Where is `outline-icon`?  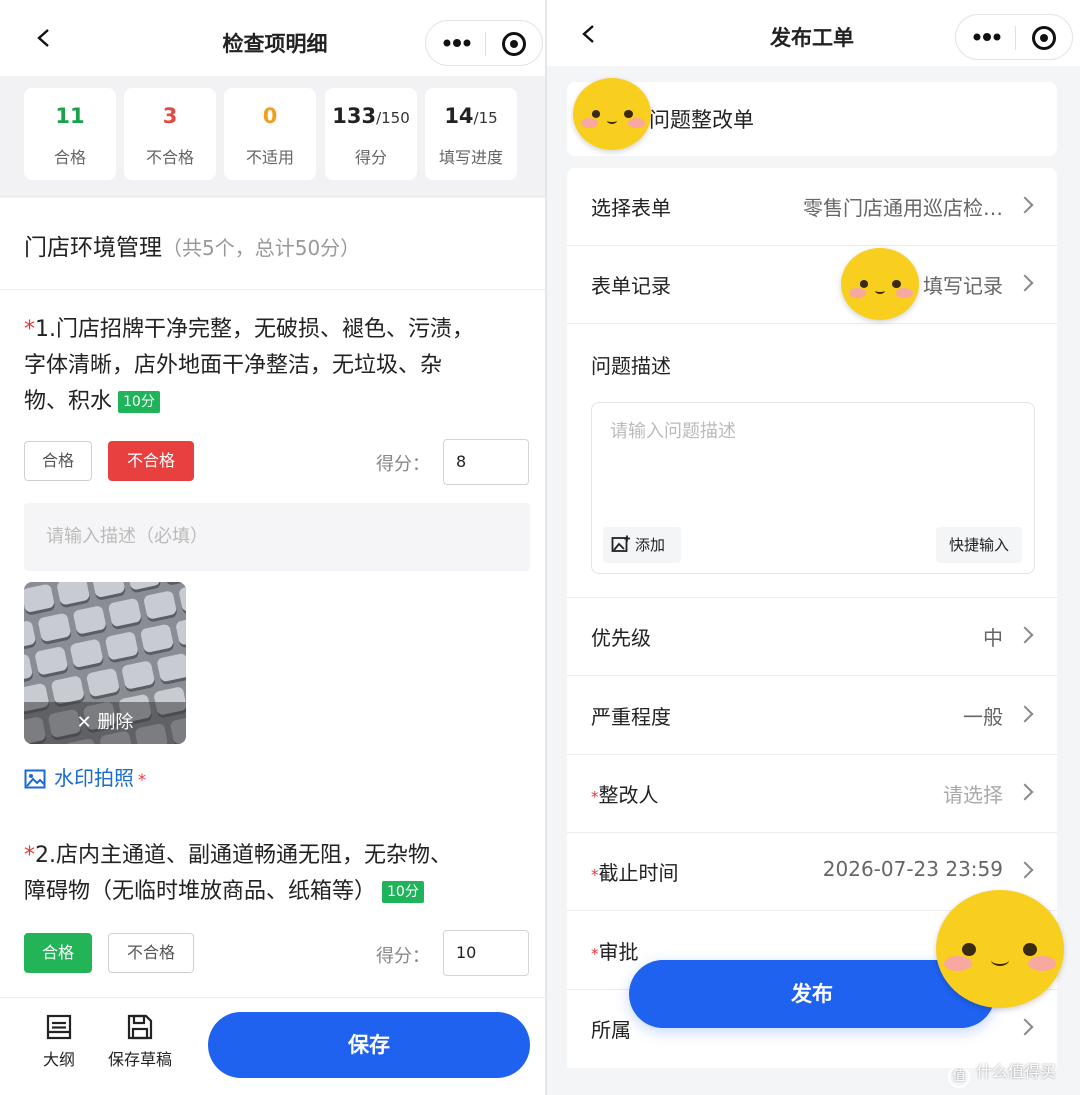
outline-icon is located at coordinates (59, 1027).